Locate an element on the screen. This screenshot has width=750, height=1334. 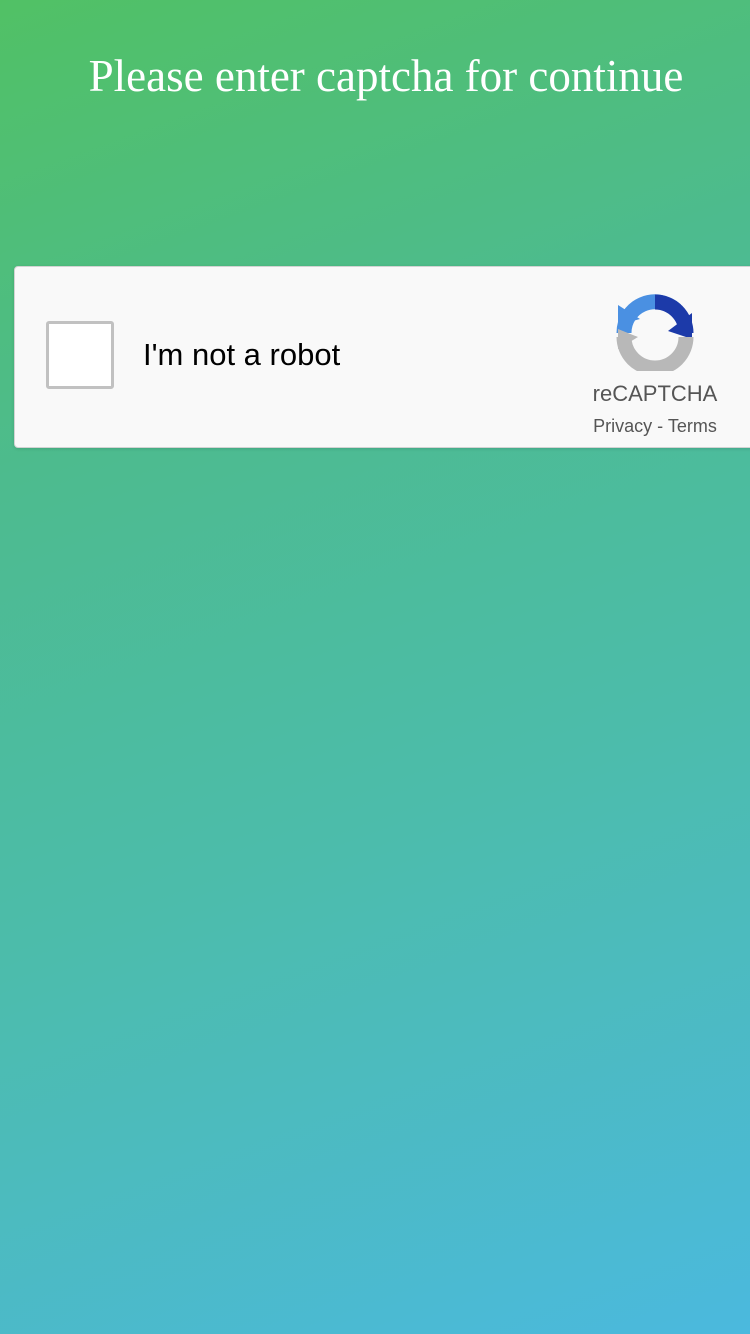
checkbox-label: I'm not a robot is located at coordinates (242, 354).